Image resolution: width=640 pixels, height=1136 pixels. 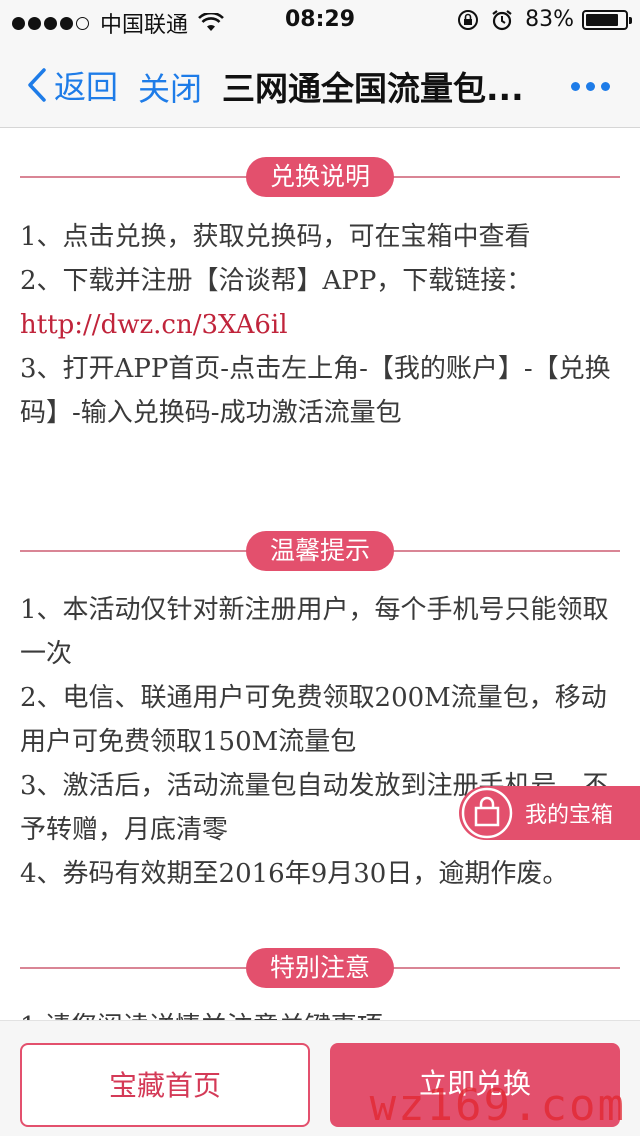 I want to click on rotation-lock-icon, so click(x=468, y=19).